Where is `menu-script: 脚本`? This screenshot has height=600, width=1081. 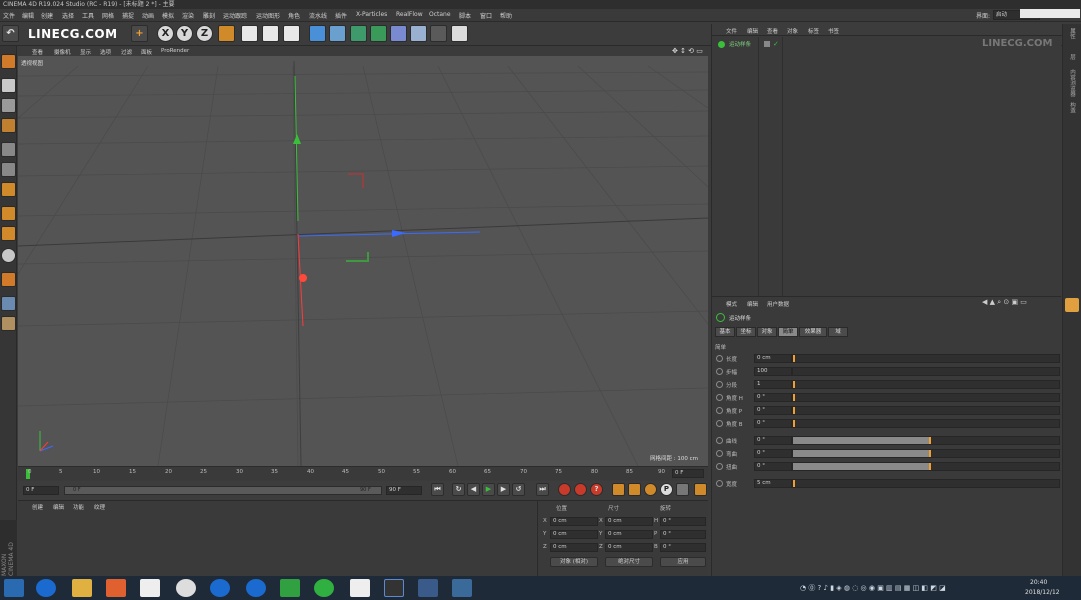
menu-script: 脚本 is located at coordinates (465, 15).